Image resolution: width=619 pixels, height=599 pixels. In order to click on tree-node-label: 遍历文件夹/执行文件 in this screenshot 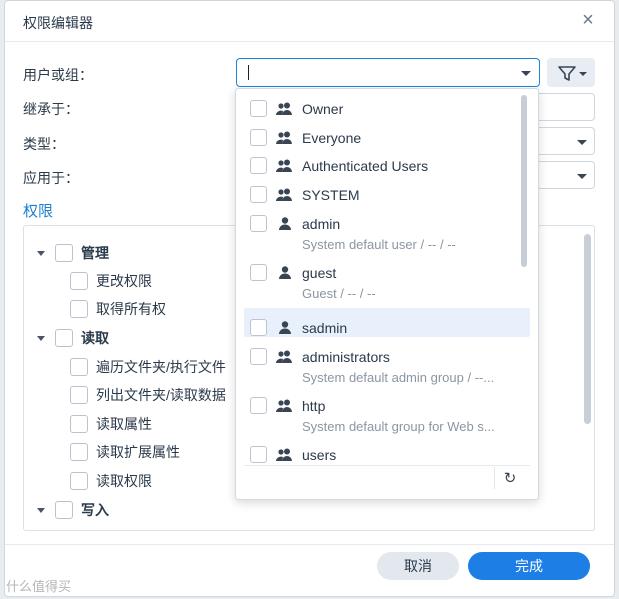, I will do `click(161, 367)`.